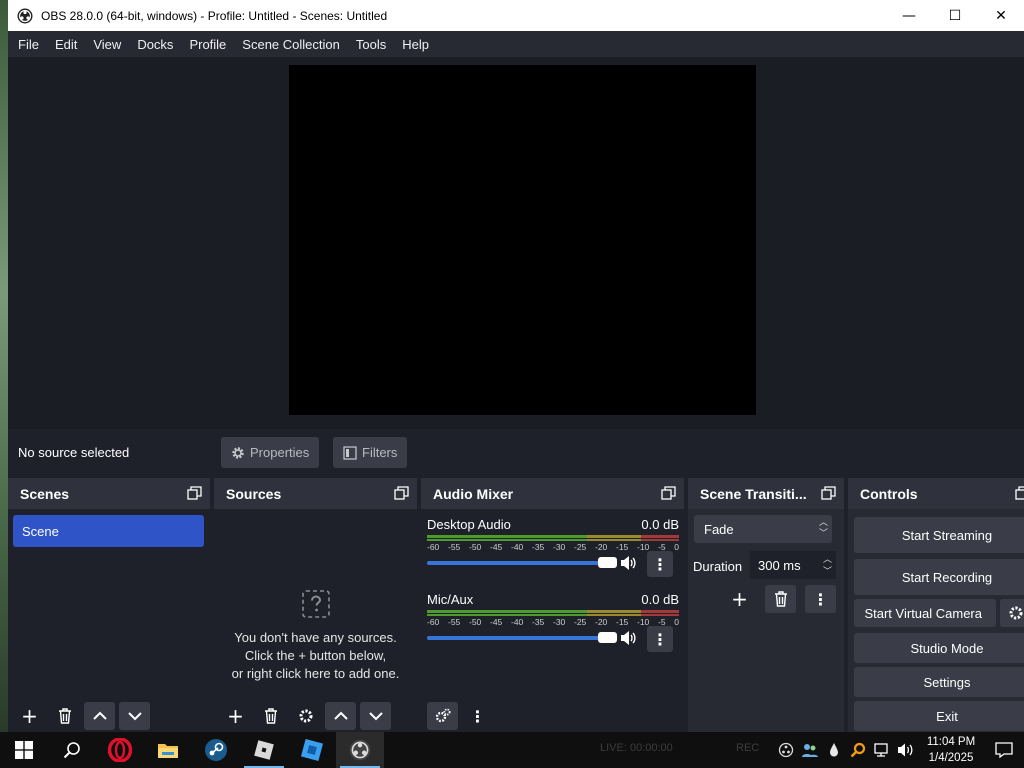 The image size is (1024, 768). What do you see at coordinates (291, 44) in the screenshot?
I see `menu-scene-collection: Scene Collection` at bounding box center [291, 44].